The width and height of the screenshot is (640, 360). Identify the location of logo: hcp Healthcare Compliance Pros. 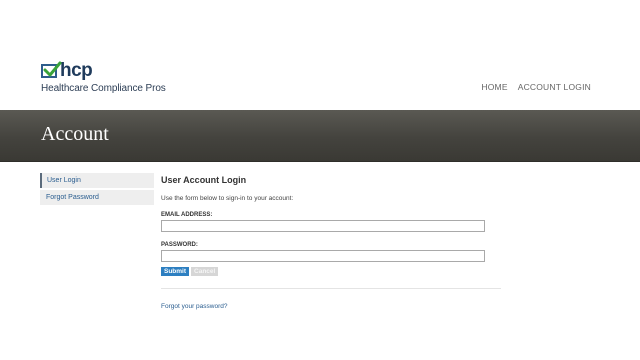
(103, 77).